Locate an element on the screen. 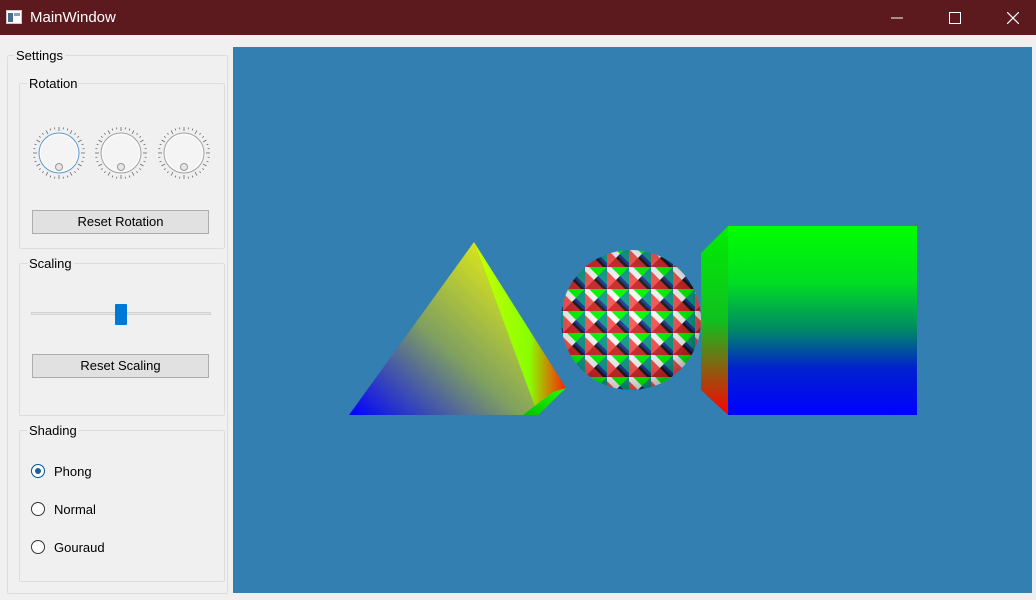 This screenshot has height=600, width=1036. maximize-button is located at coordinates (955, 17).